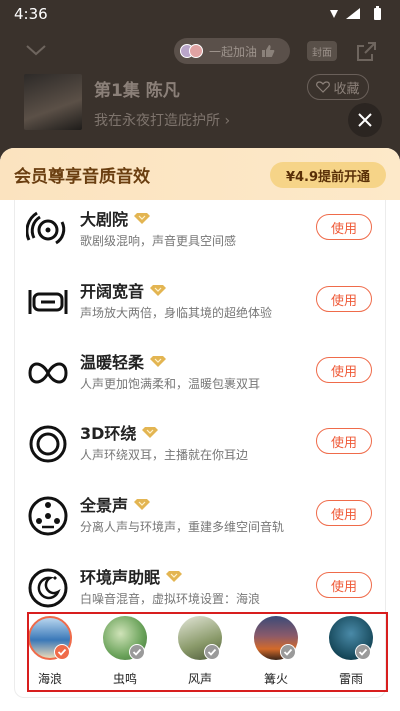 The image size is (400, 711). I want to click on status-bar: 4:36, so click(200, 15).